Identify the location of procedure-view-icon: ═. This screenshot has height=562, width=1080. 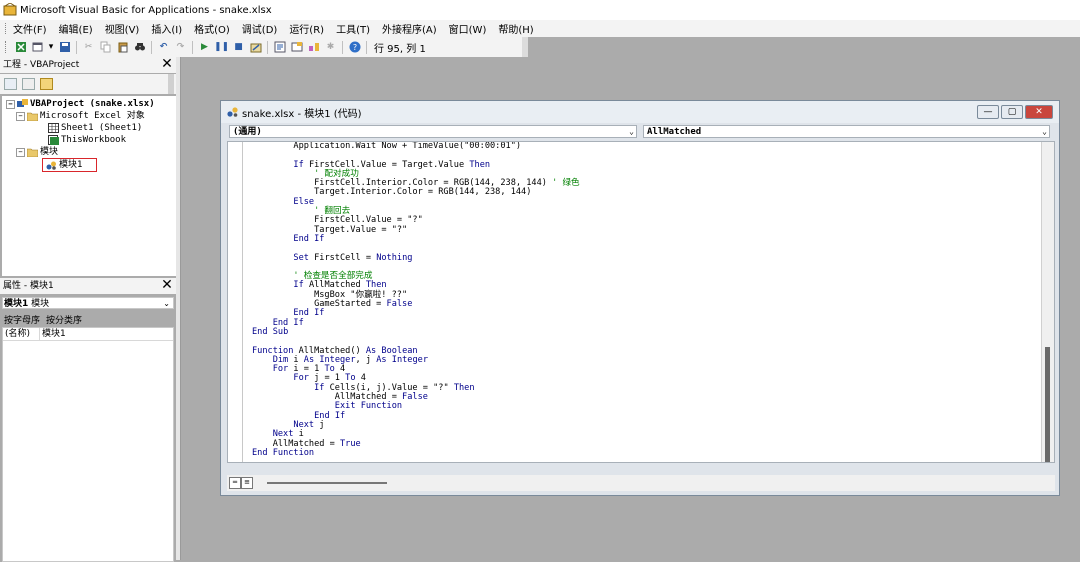
(235, 483).